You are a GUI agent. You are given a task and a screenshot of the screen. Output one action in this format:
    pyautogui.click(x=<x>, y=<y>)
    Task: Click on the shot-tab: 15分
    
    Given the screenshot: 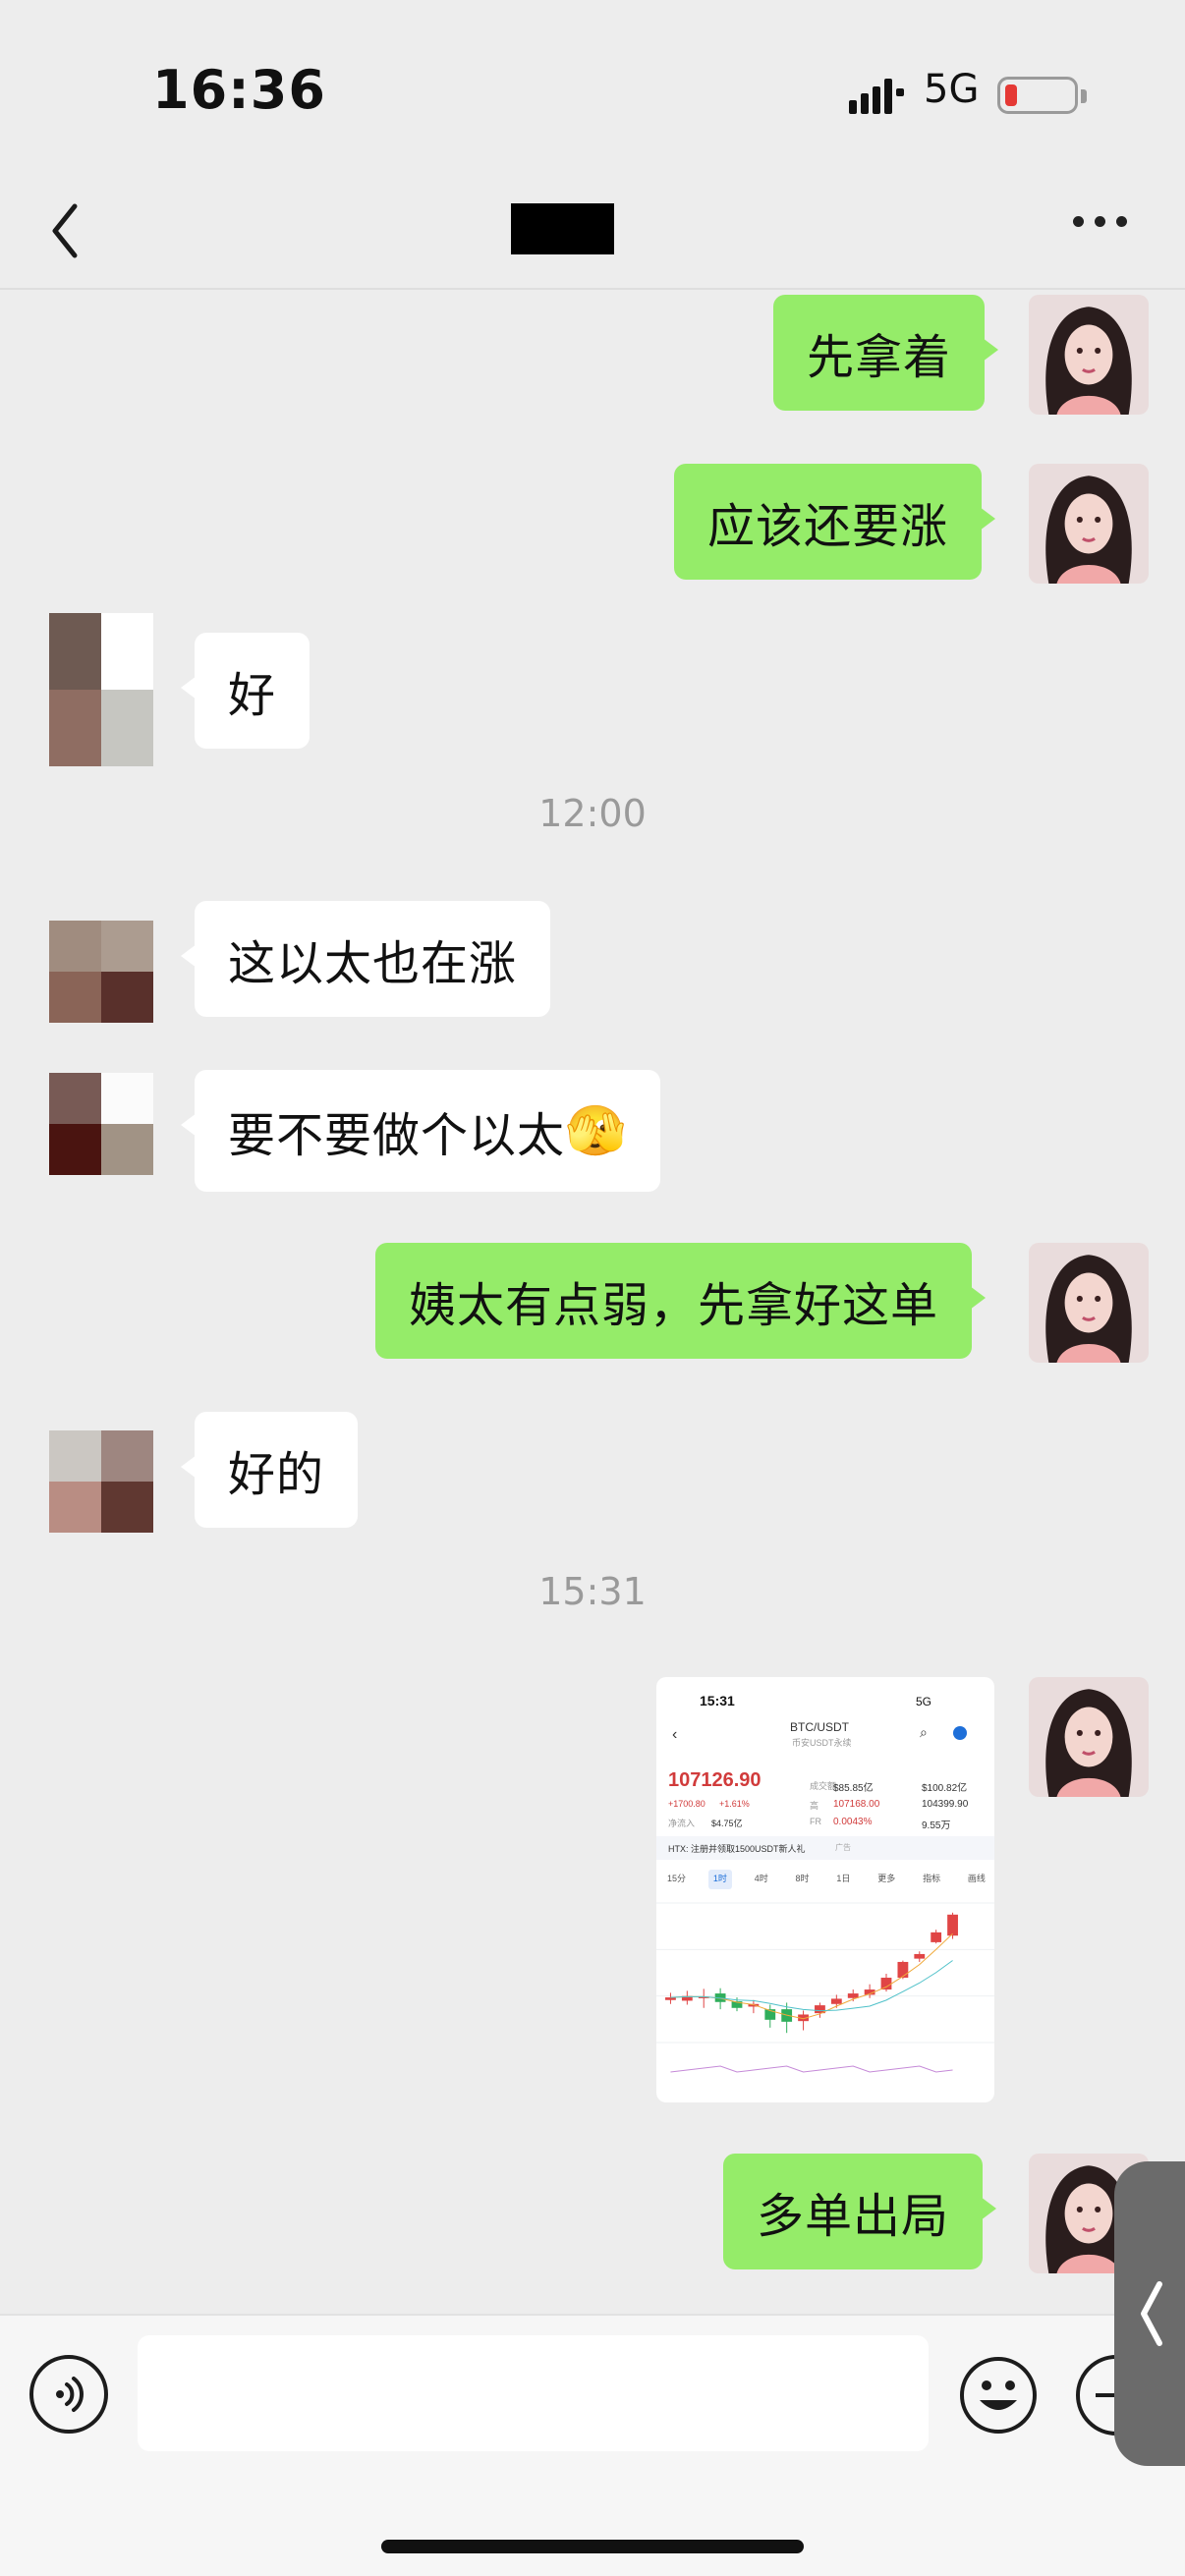 What is the action you would take?
    pyautogui.click(x=677, y=1878)
    